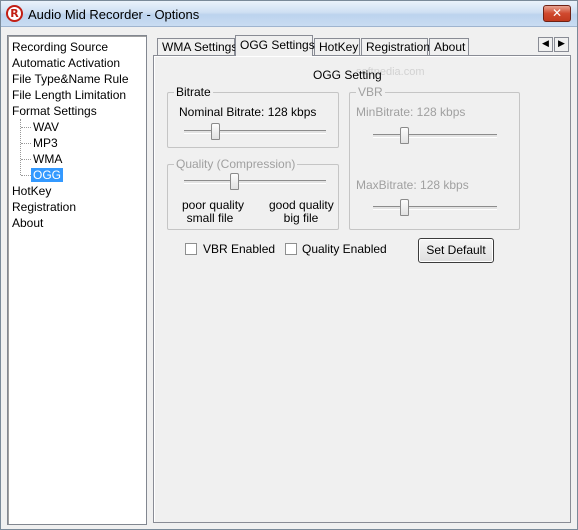 The height and width of the screenshot is (530, 578). Describe the element at coordinates (66, 63) in the screenshot. I see `tree-item-automatic-activation: Automatic Activation` at that location.